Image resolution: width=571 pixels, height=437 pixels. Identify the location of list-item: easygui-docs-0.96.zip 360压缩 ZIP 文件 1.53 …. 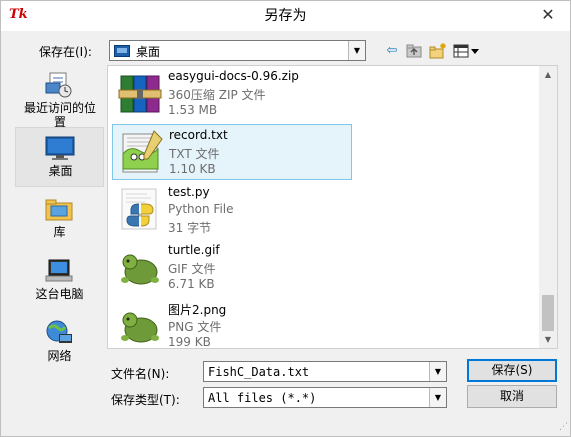
(232, 94).